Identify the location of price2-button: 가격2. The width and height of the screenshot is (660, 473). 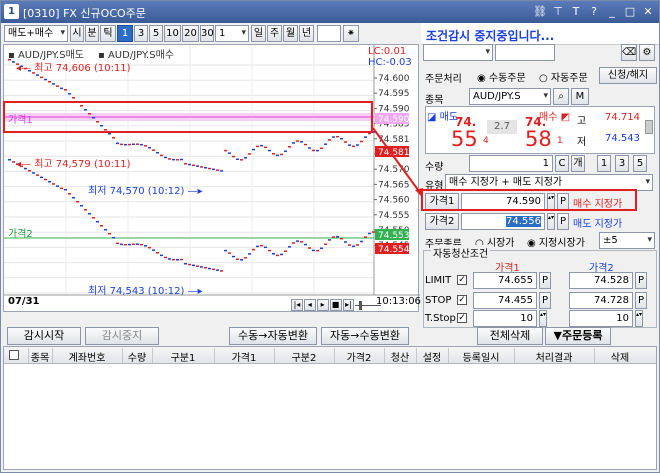
(442, 221).